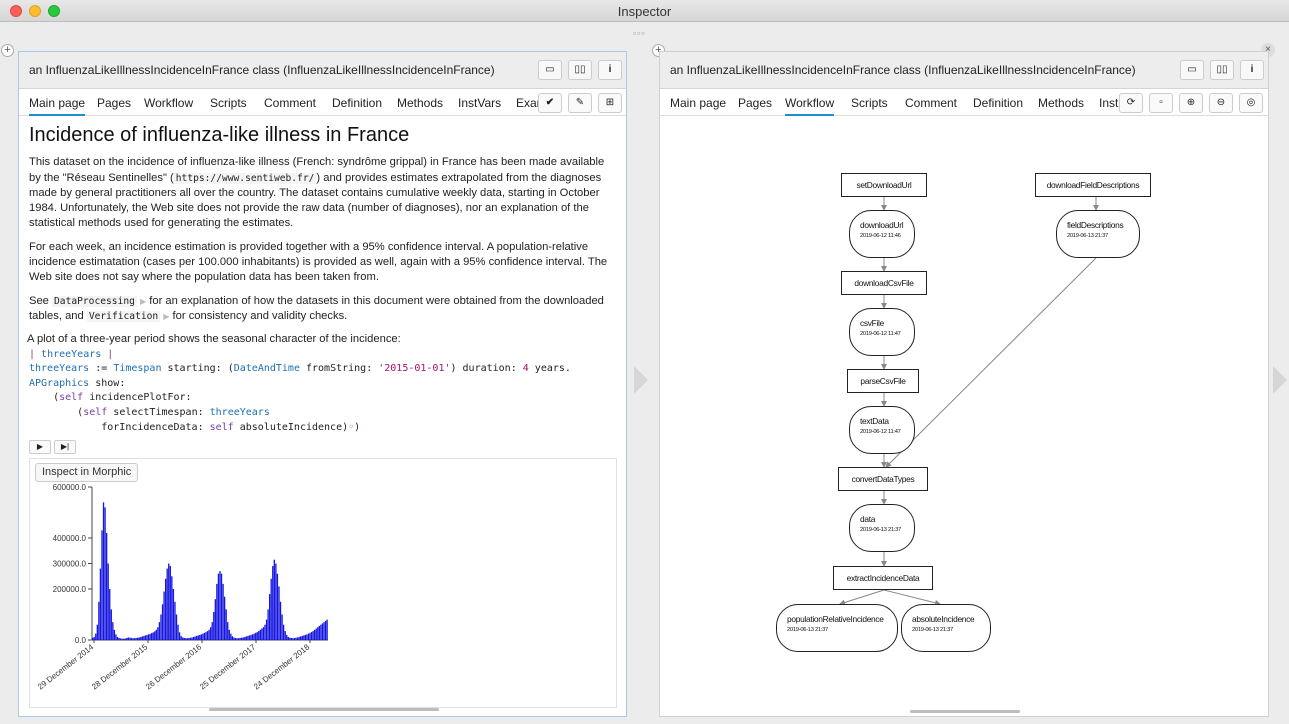 The image size is (1289, 724). What do you see at coordinates (883, 578) in the screenshot?
I see `node-extractIncidenceData: extractIncidenceData` at bounding box center [883, 578].